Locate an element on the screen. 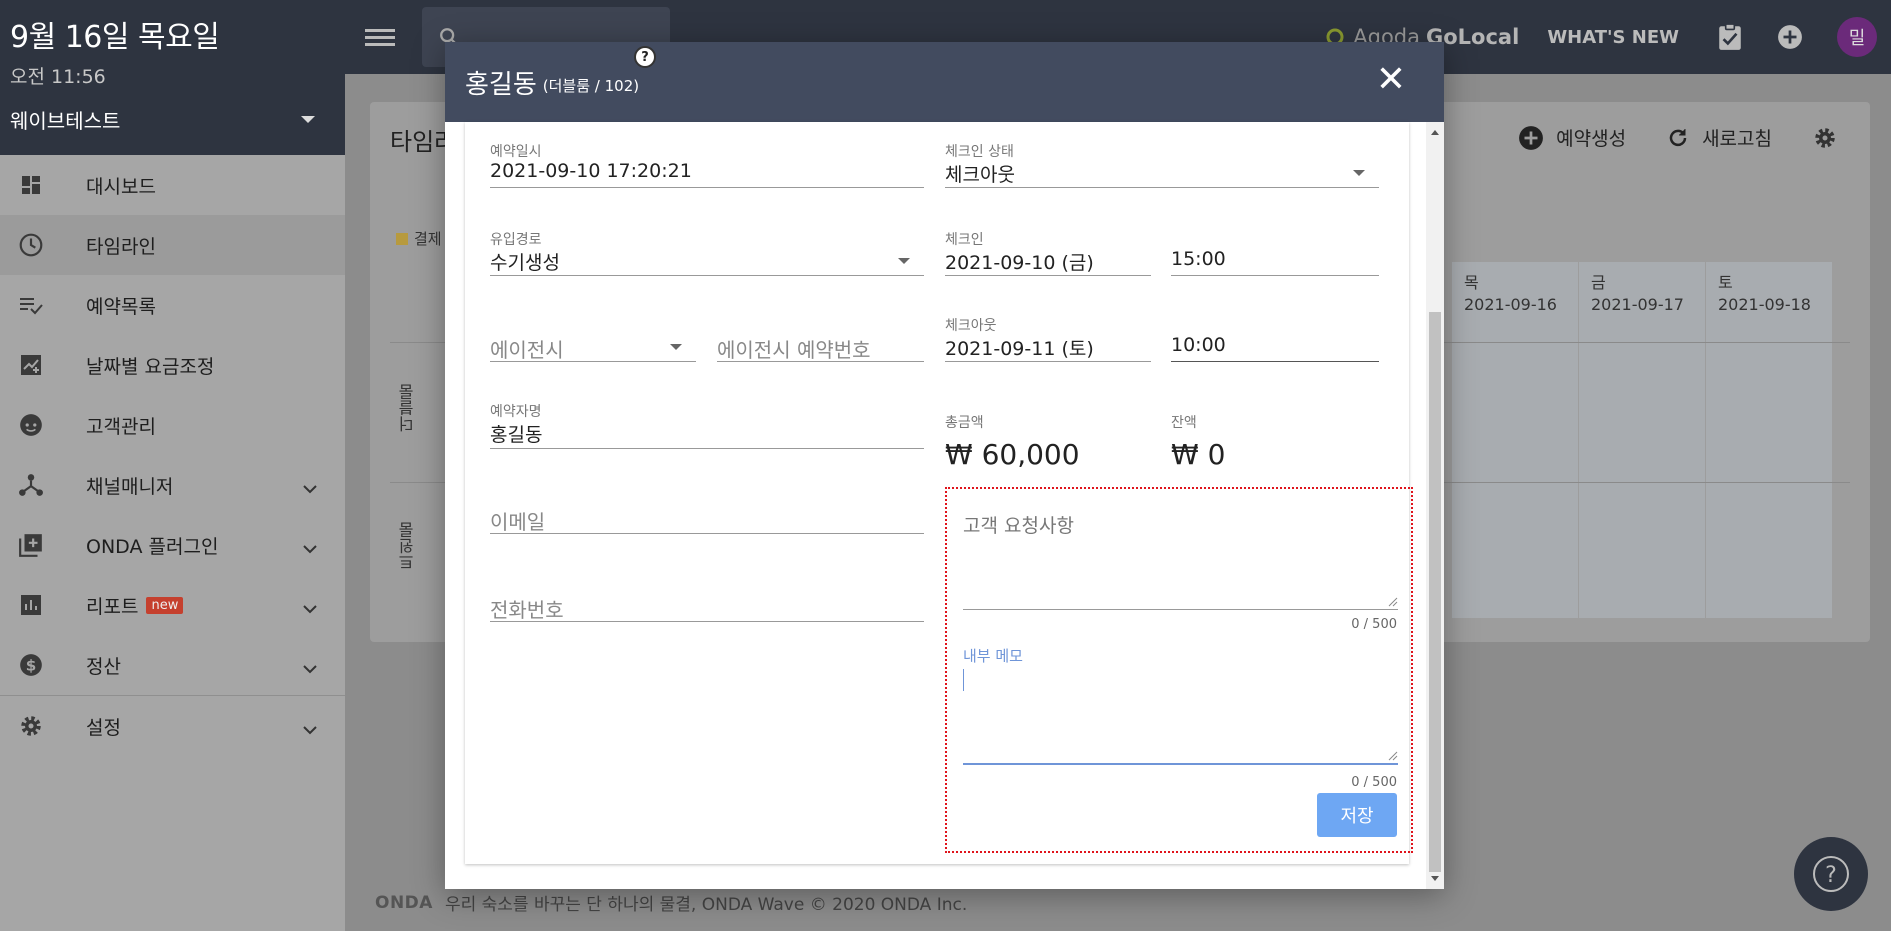 Image resolution: width=1891 pixels, height=931 pixels. customer-request-textarea: 고객 요청사항 is located at coordinates (1180, 559).